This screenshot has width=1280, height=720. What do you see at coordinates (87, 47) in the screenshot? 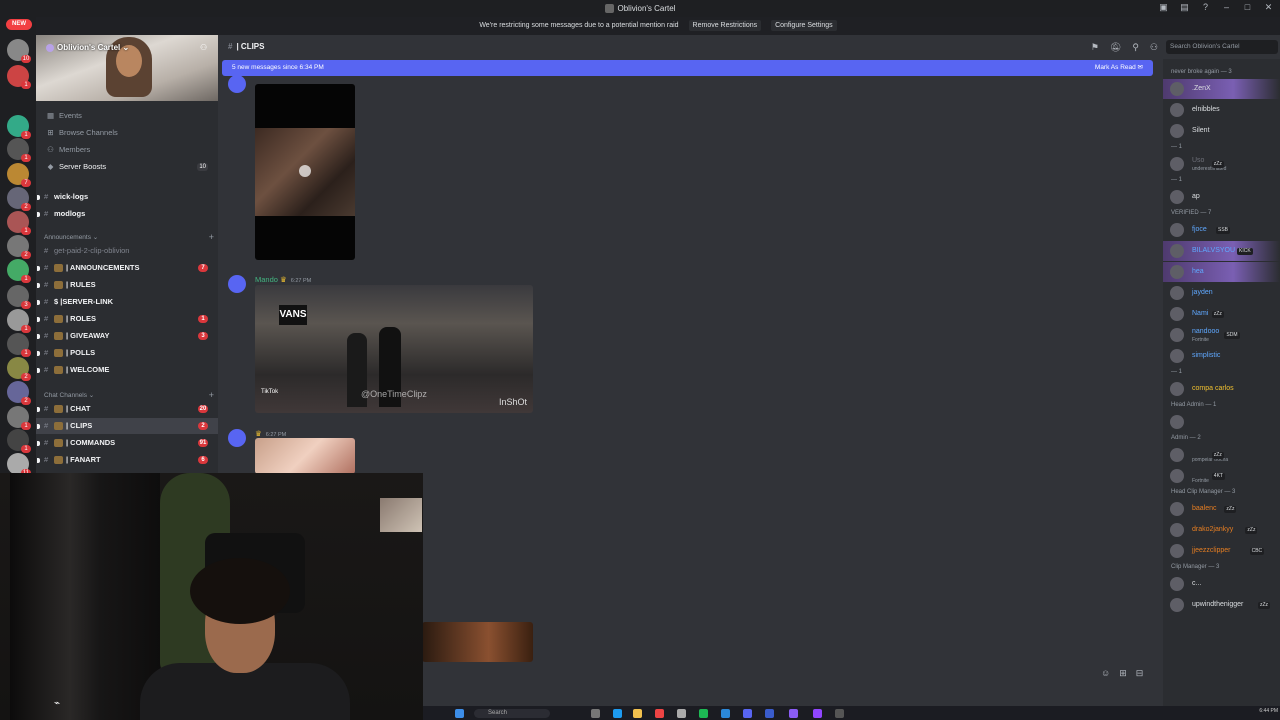
I see `server-name: Oblivion's Cartel ⌄` at bounding box center [87, 47].